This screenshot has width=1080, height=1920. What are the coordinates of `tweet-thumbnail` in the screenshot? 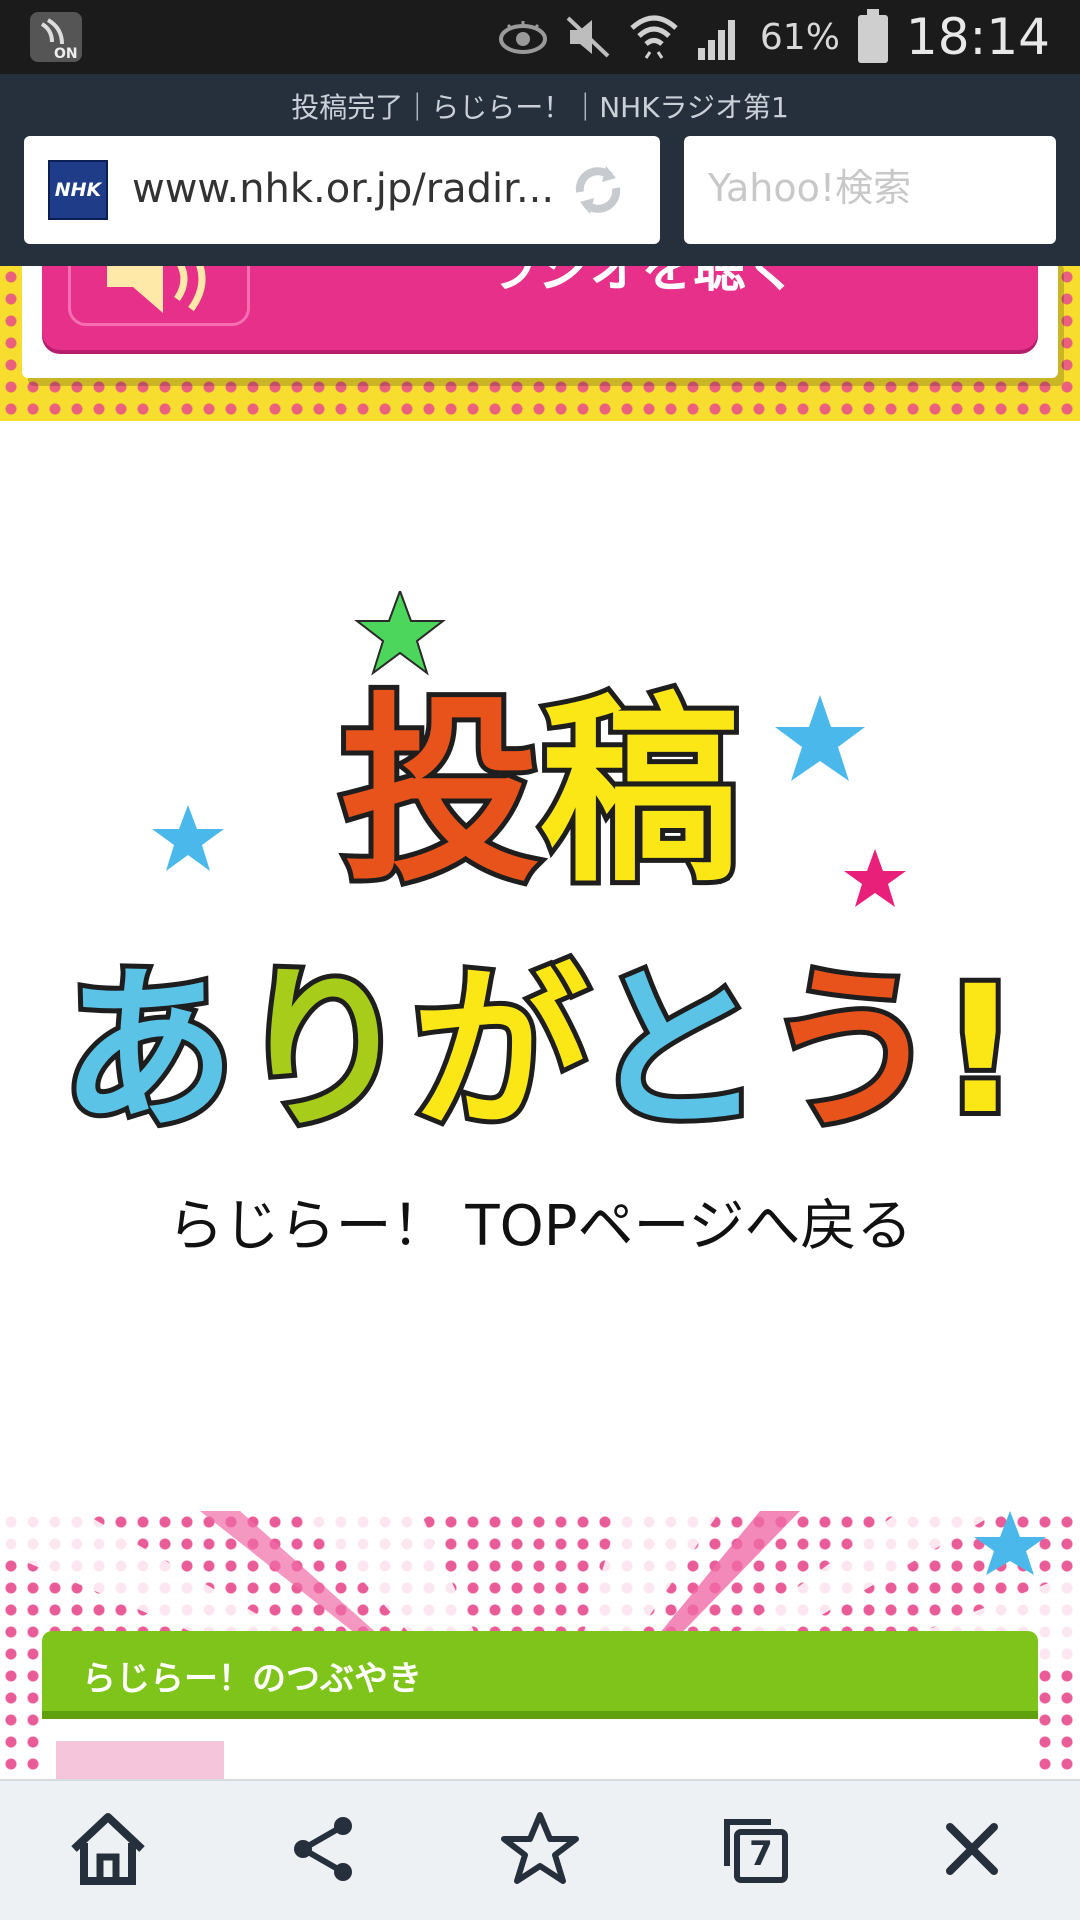 It's located at (140, 1760).